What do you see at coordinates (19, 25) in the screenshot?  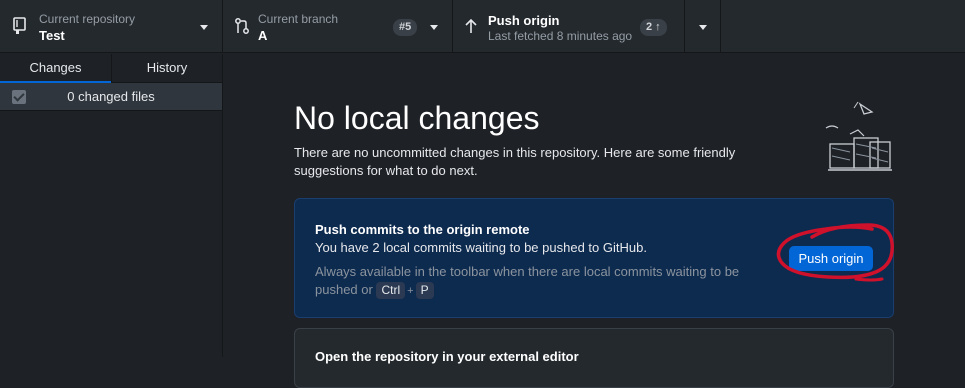 I see `repo-icon` at bounding box center [19, 25].